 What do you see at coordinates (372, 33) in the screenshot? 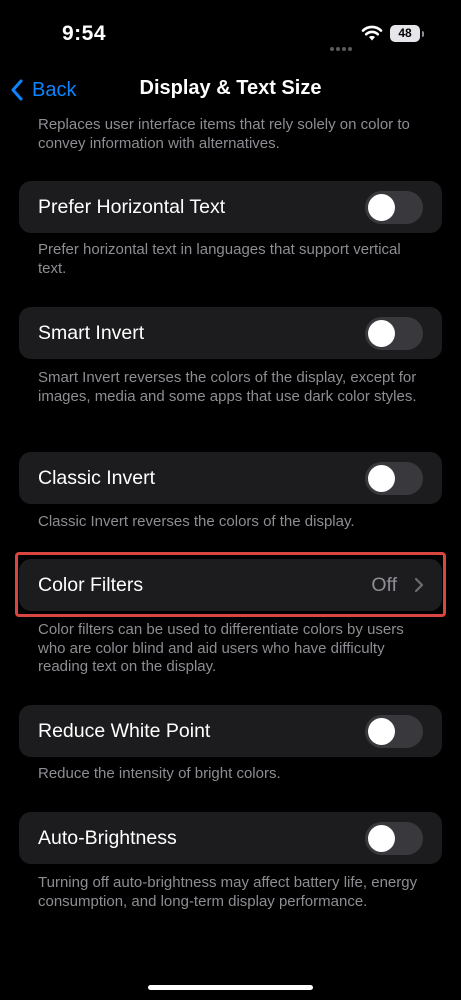
I see `wifi-icon` at bounding box center [372, 33].